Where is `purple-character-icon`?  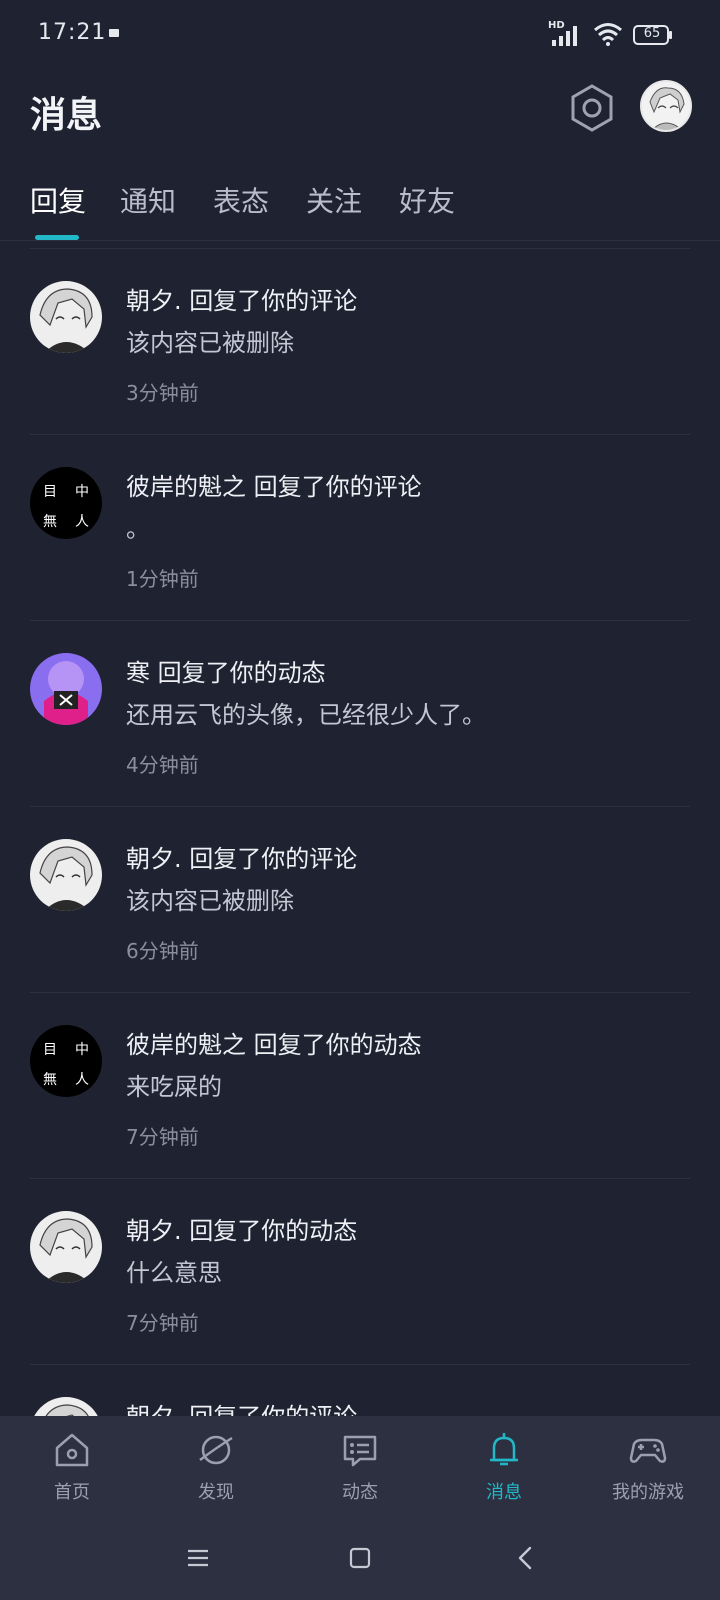
purple-character-icon is located at coordinates (66, 689).